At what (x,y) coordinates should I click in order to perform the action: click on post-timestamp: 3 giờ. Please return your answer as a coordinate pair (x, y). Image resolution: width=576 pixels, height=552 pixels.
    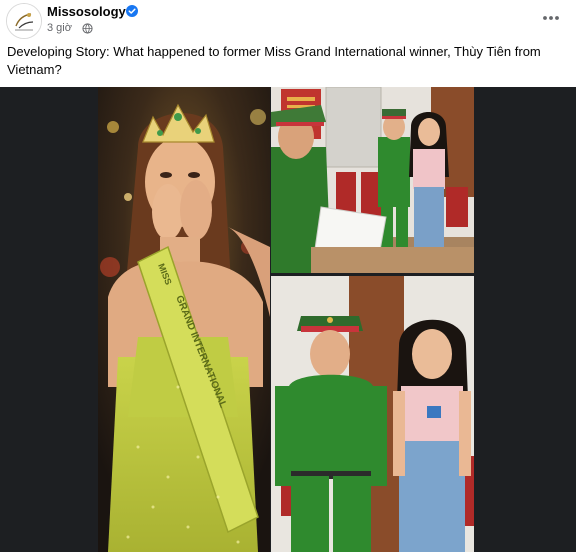
    Looking at the image, I should click on (59, 28).